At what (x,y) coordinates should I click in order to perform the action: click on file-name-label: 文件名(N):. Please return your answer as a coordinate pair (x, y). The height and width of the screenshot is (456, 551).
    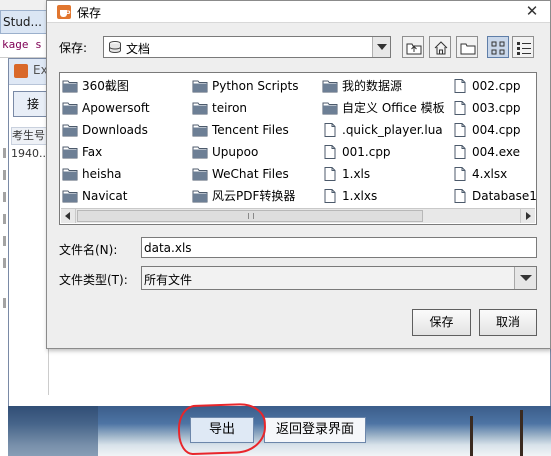
    Looking at the image, I should click on (88, 250).